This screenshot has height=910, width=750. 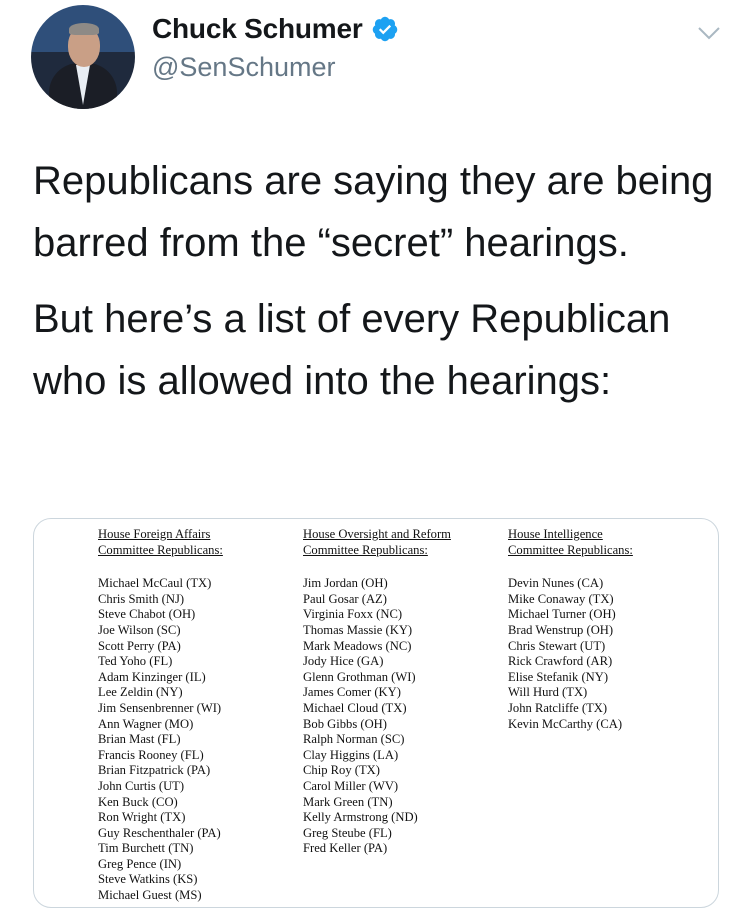 What do you see at coordinates (560, 661) in the screenshot?
I see `member-name: Rick Crawford (AR)` at bounding box center [560, 661].